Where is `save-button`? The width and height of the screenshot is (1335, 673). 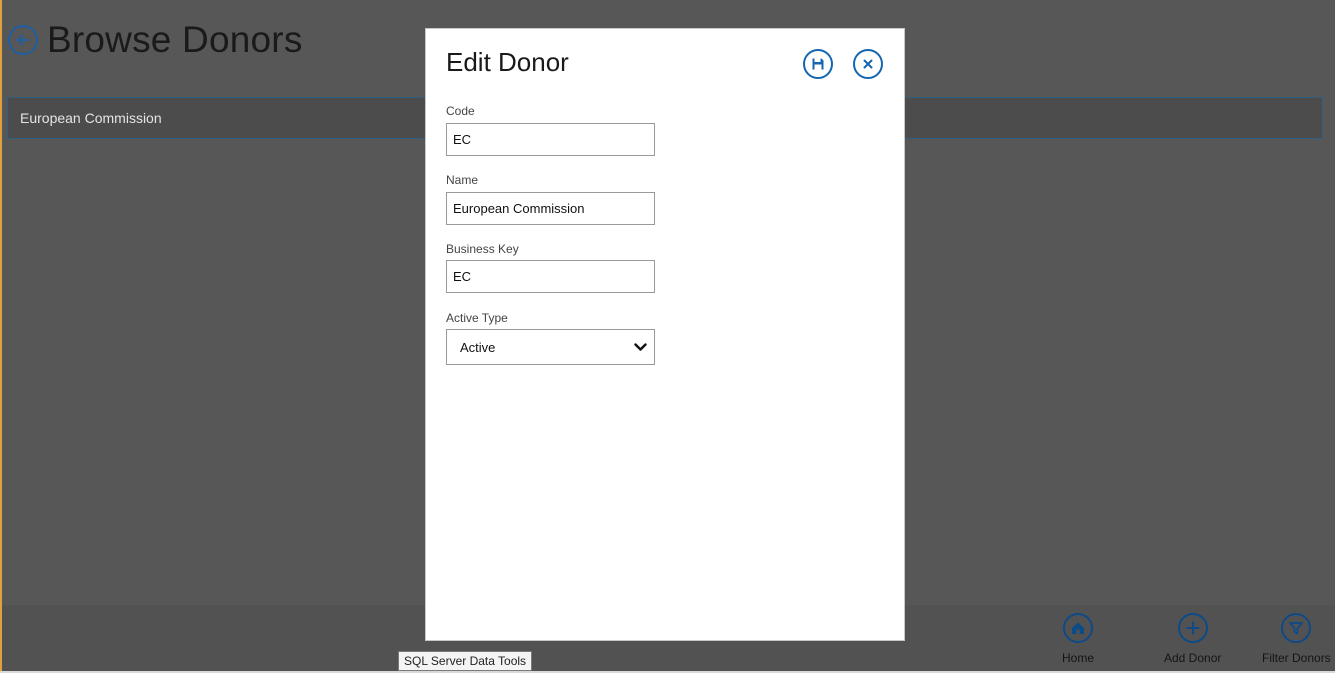
save-button is located at coordinates (818, 64).